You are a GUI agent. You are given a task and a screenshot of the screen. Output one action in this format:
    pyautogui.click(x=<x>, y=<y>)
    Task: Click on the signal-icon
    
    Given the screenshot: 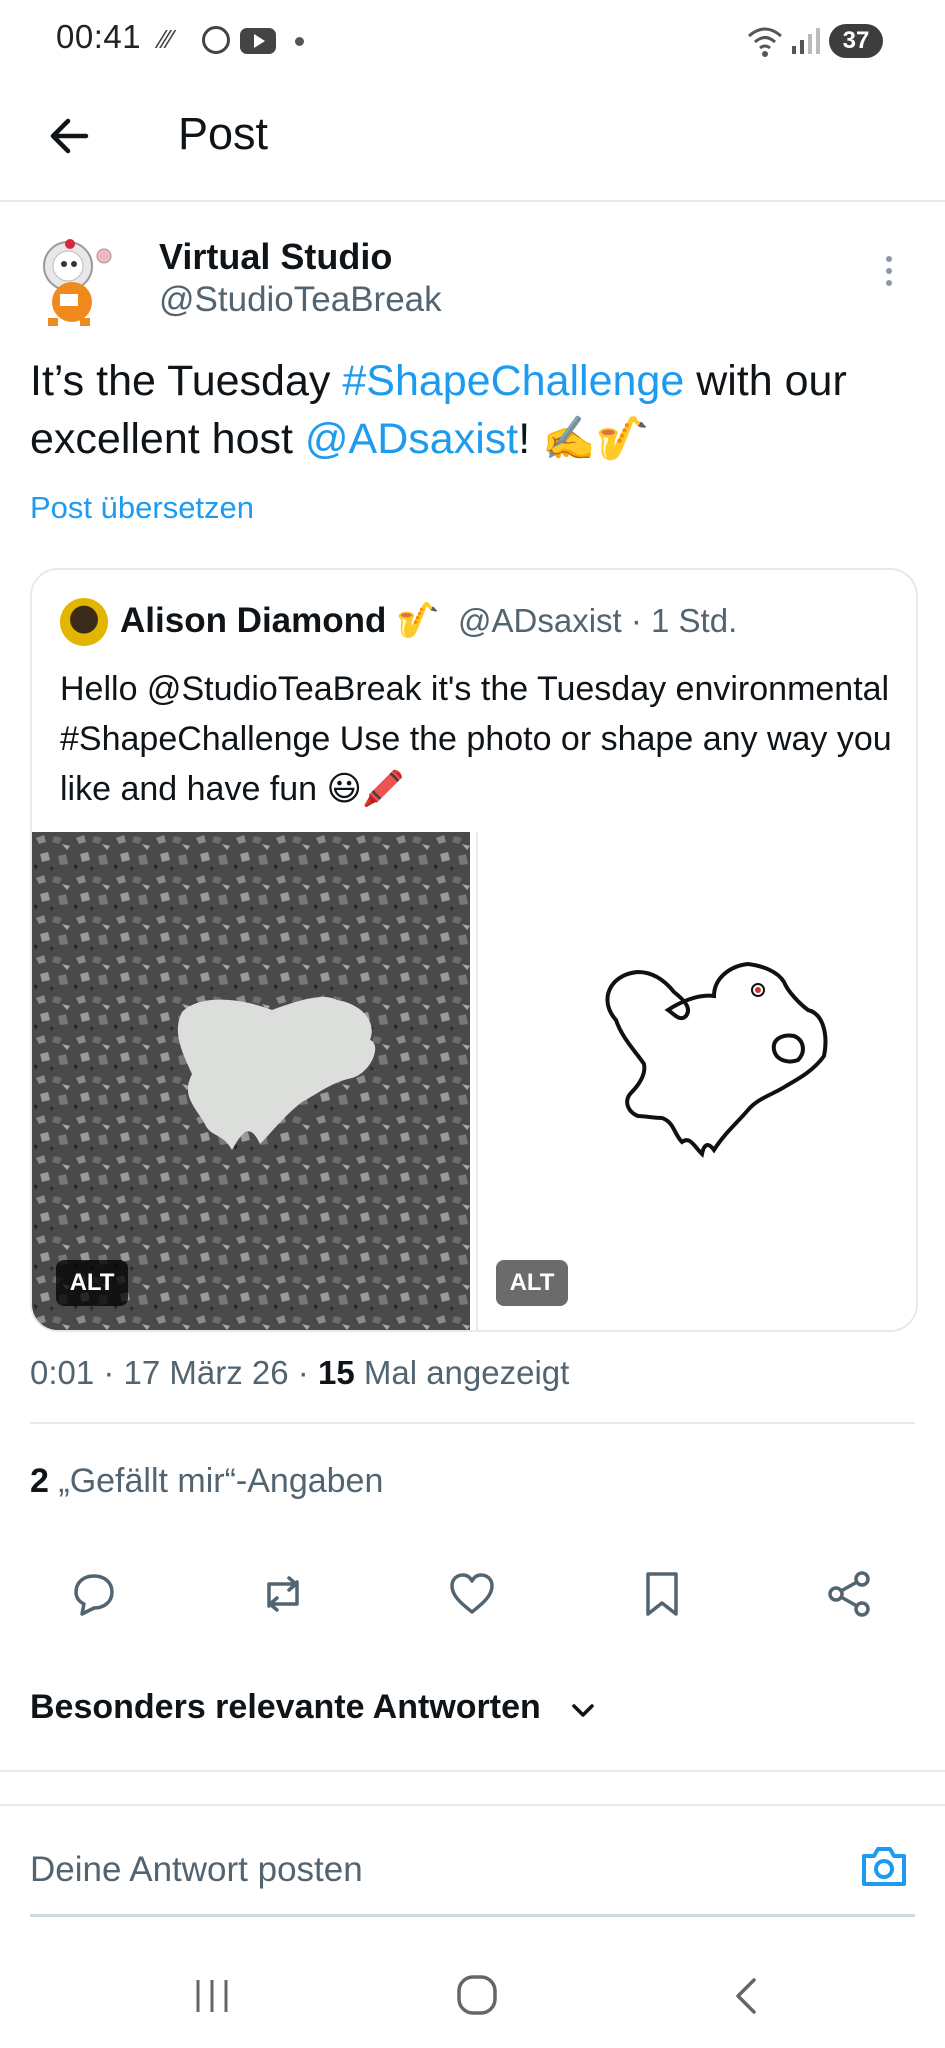 What is the action you would take?
    pyautogui.click(x=806, y=41)
    